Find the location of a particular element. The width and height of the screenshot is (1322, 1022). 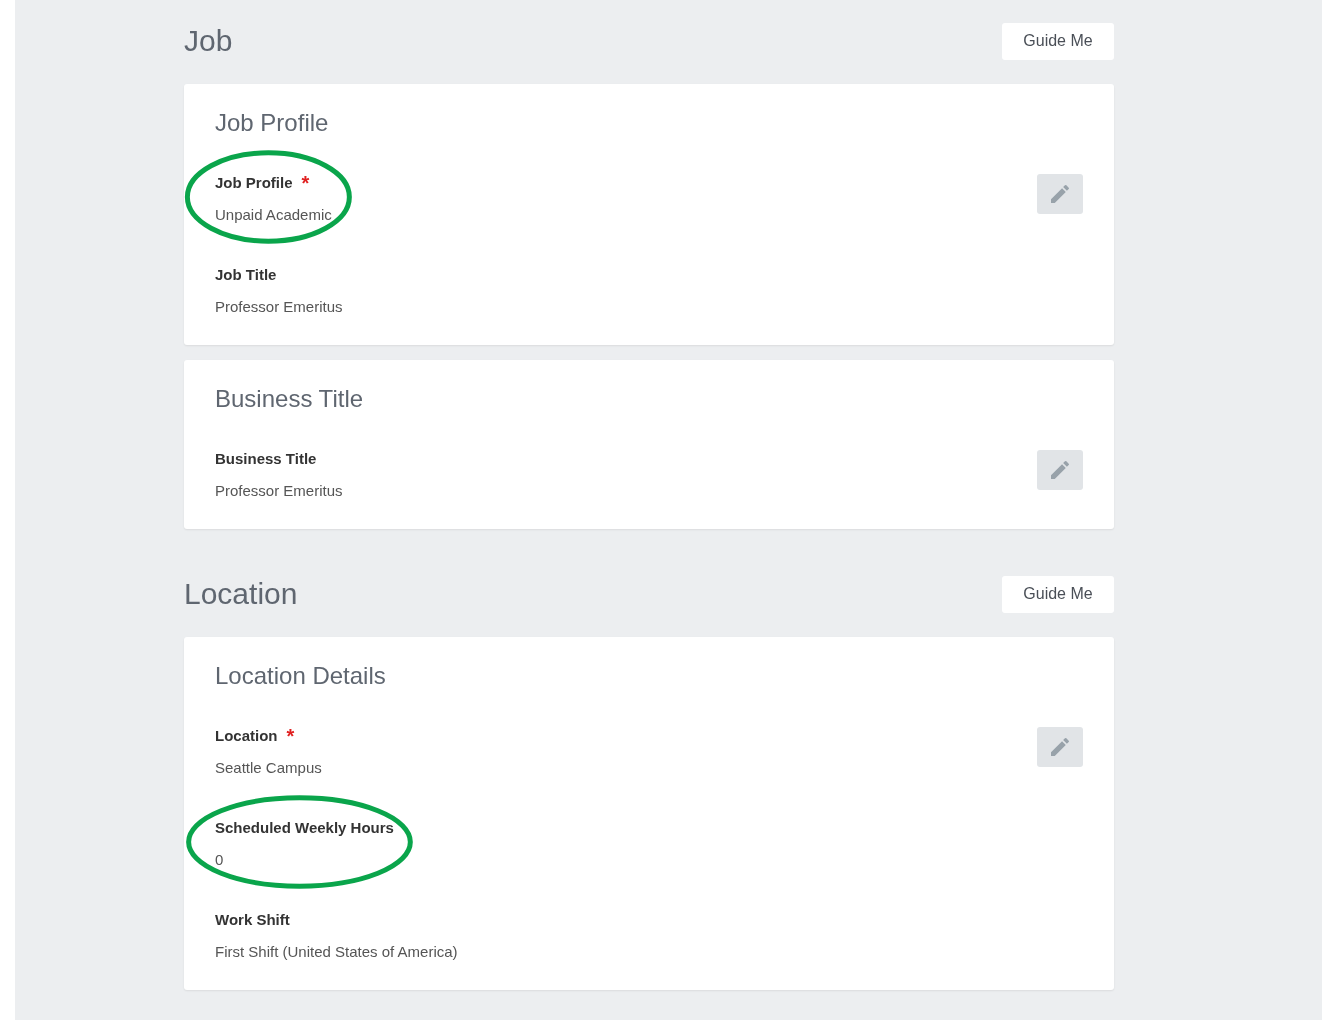

card-title: Business Title is located at coordinates (290, 399).